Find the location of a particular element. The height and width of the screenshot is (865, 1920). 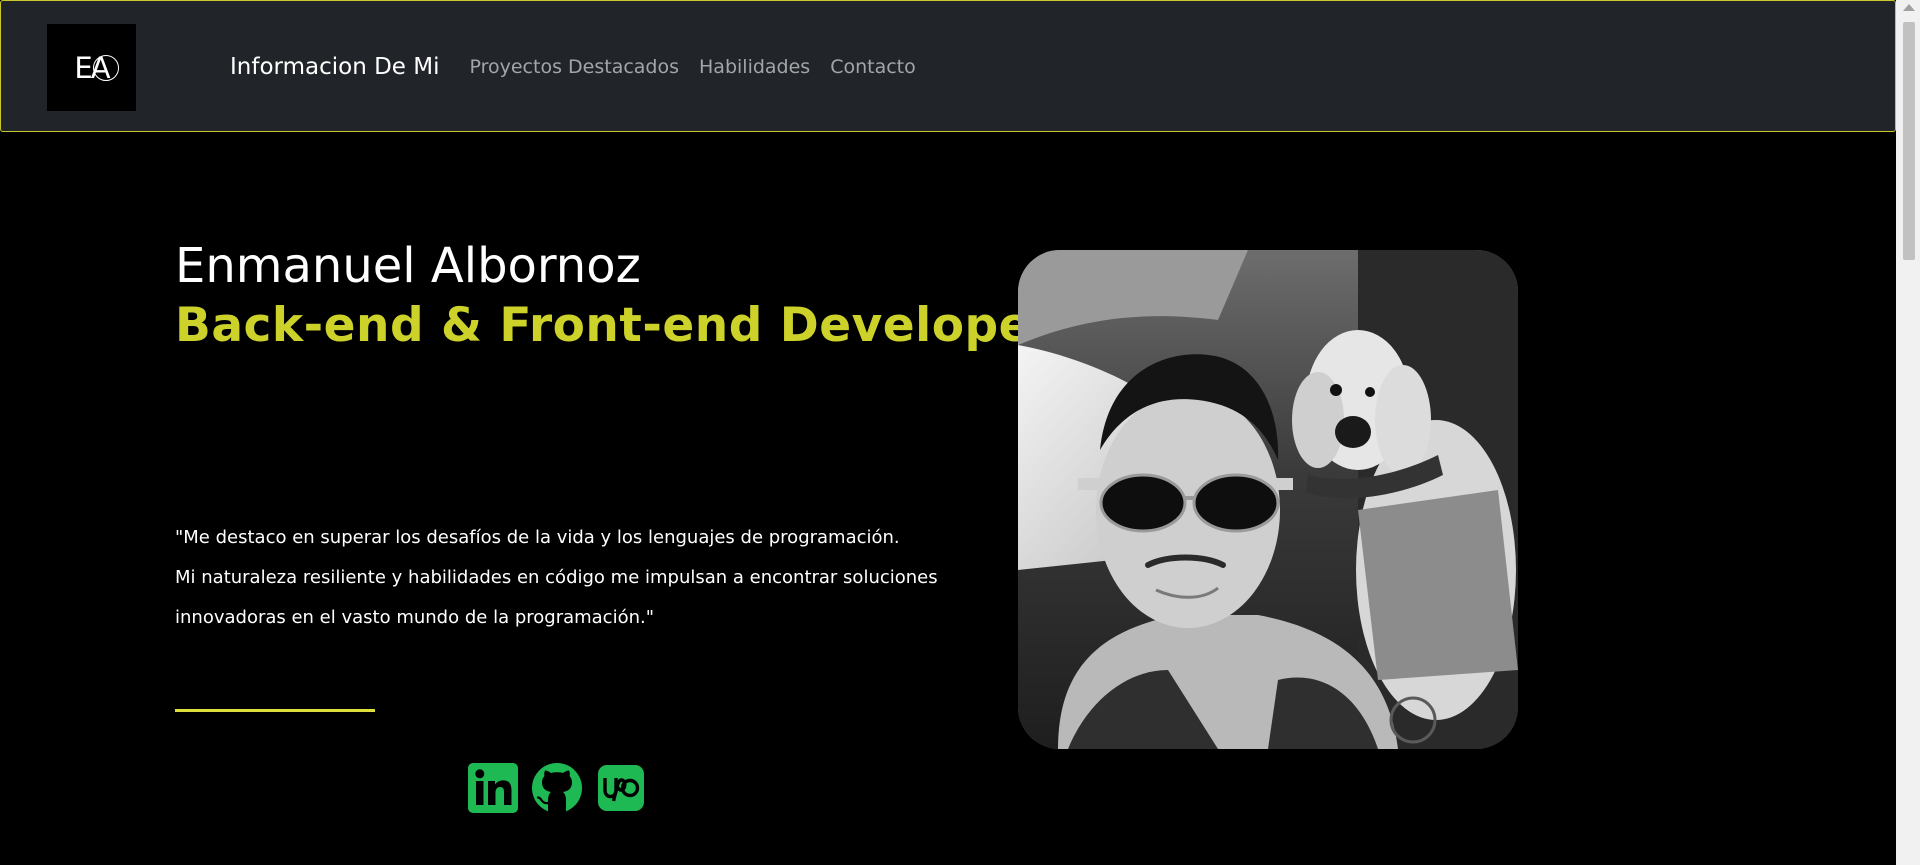

upwork-icon is located at coordinates (621, 788).